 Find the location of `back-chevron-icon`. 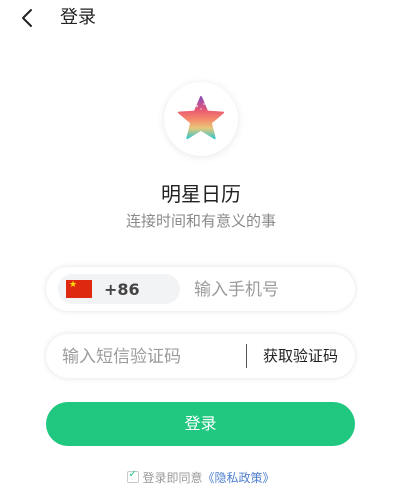

back-chevron-icon is located at coordinates (28, 18).